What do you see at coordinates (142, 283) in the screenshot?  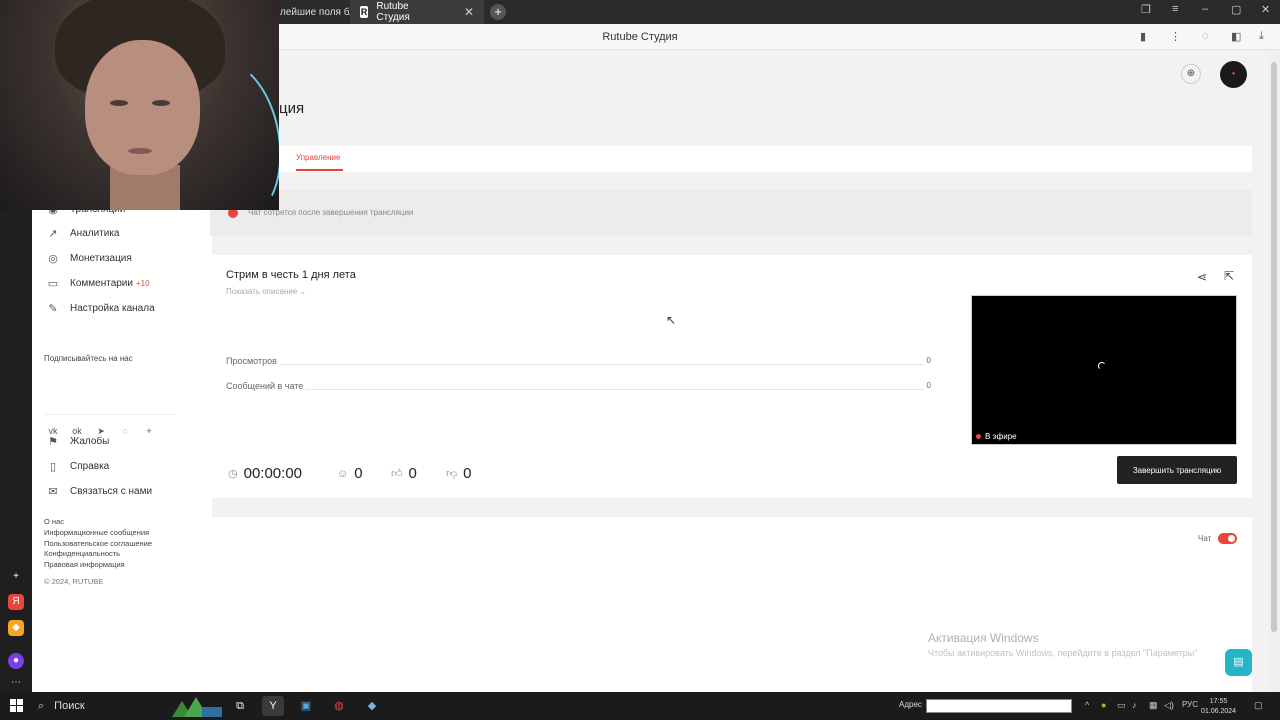 I see `comments-badge: +10` at bounding box center [142, 283].